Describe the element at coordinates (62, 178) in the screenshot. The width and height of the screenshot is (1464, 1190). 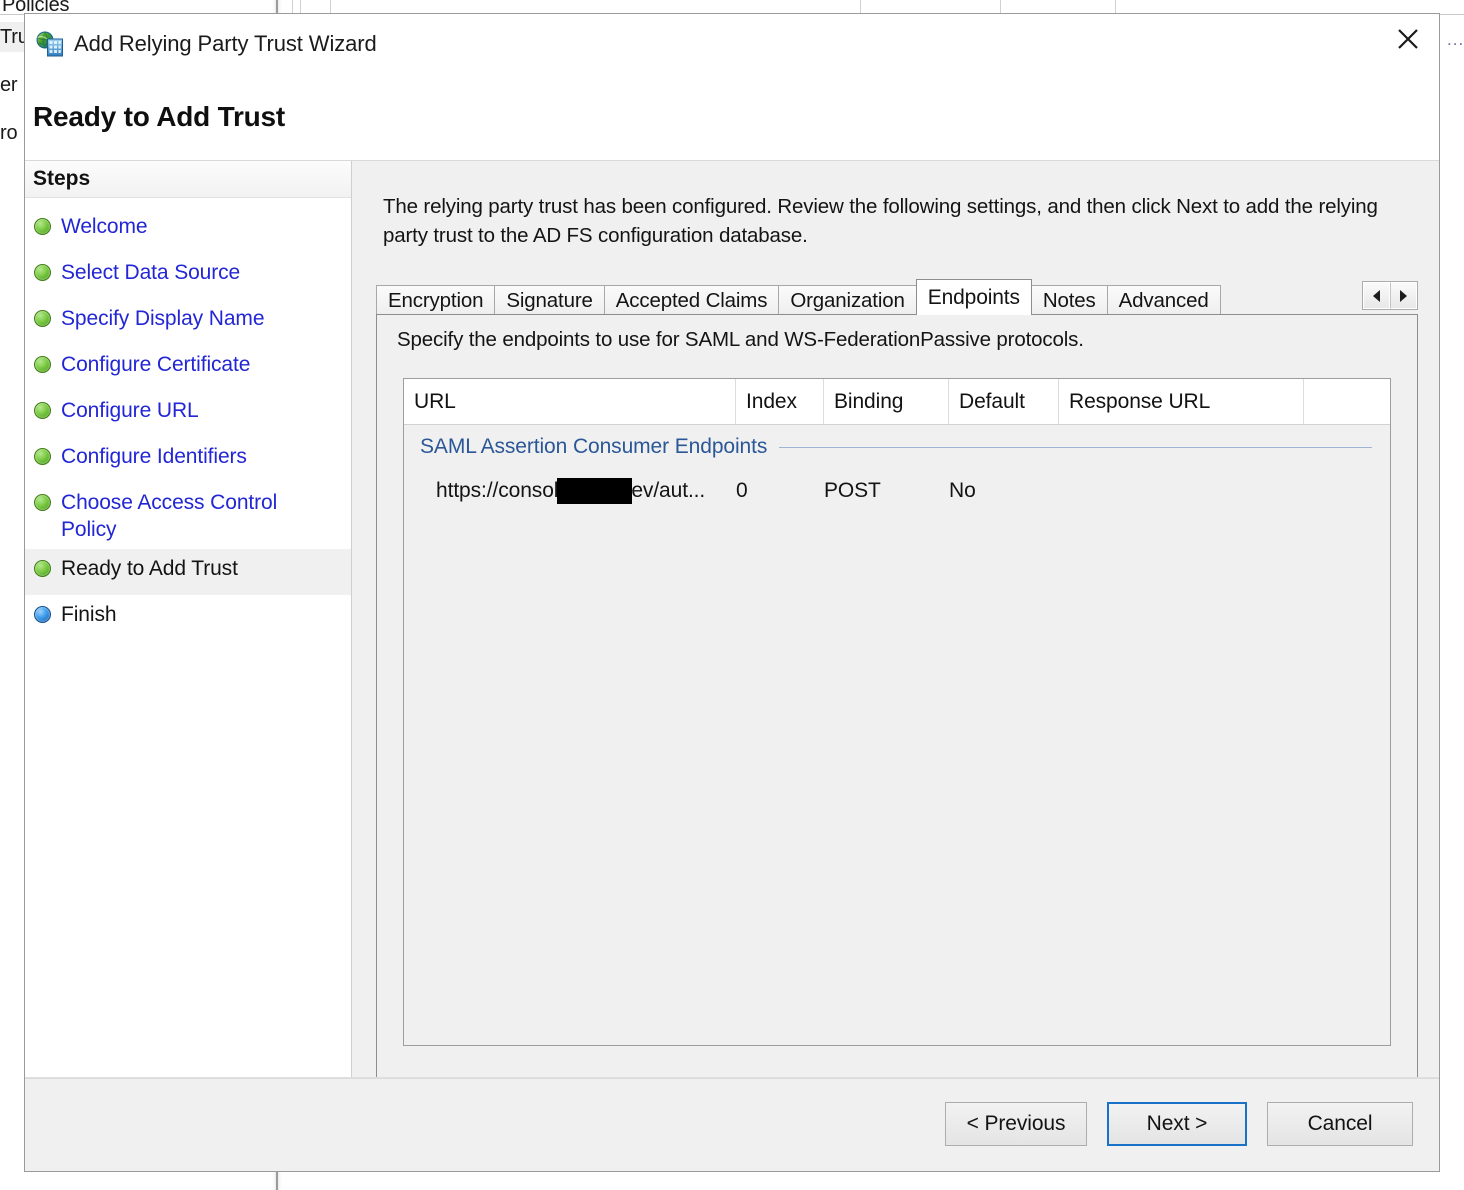
I see `steps-header-label: Steps` at that location.